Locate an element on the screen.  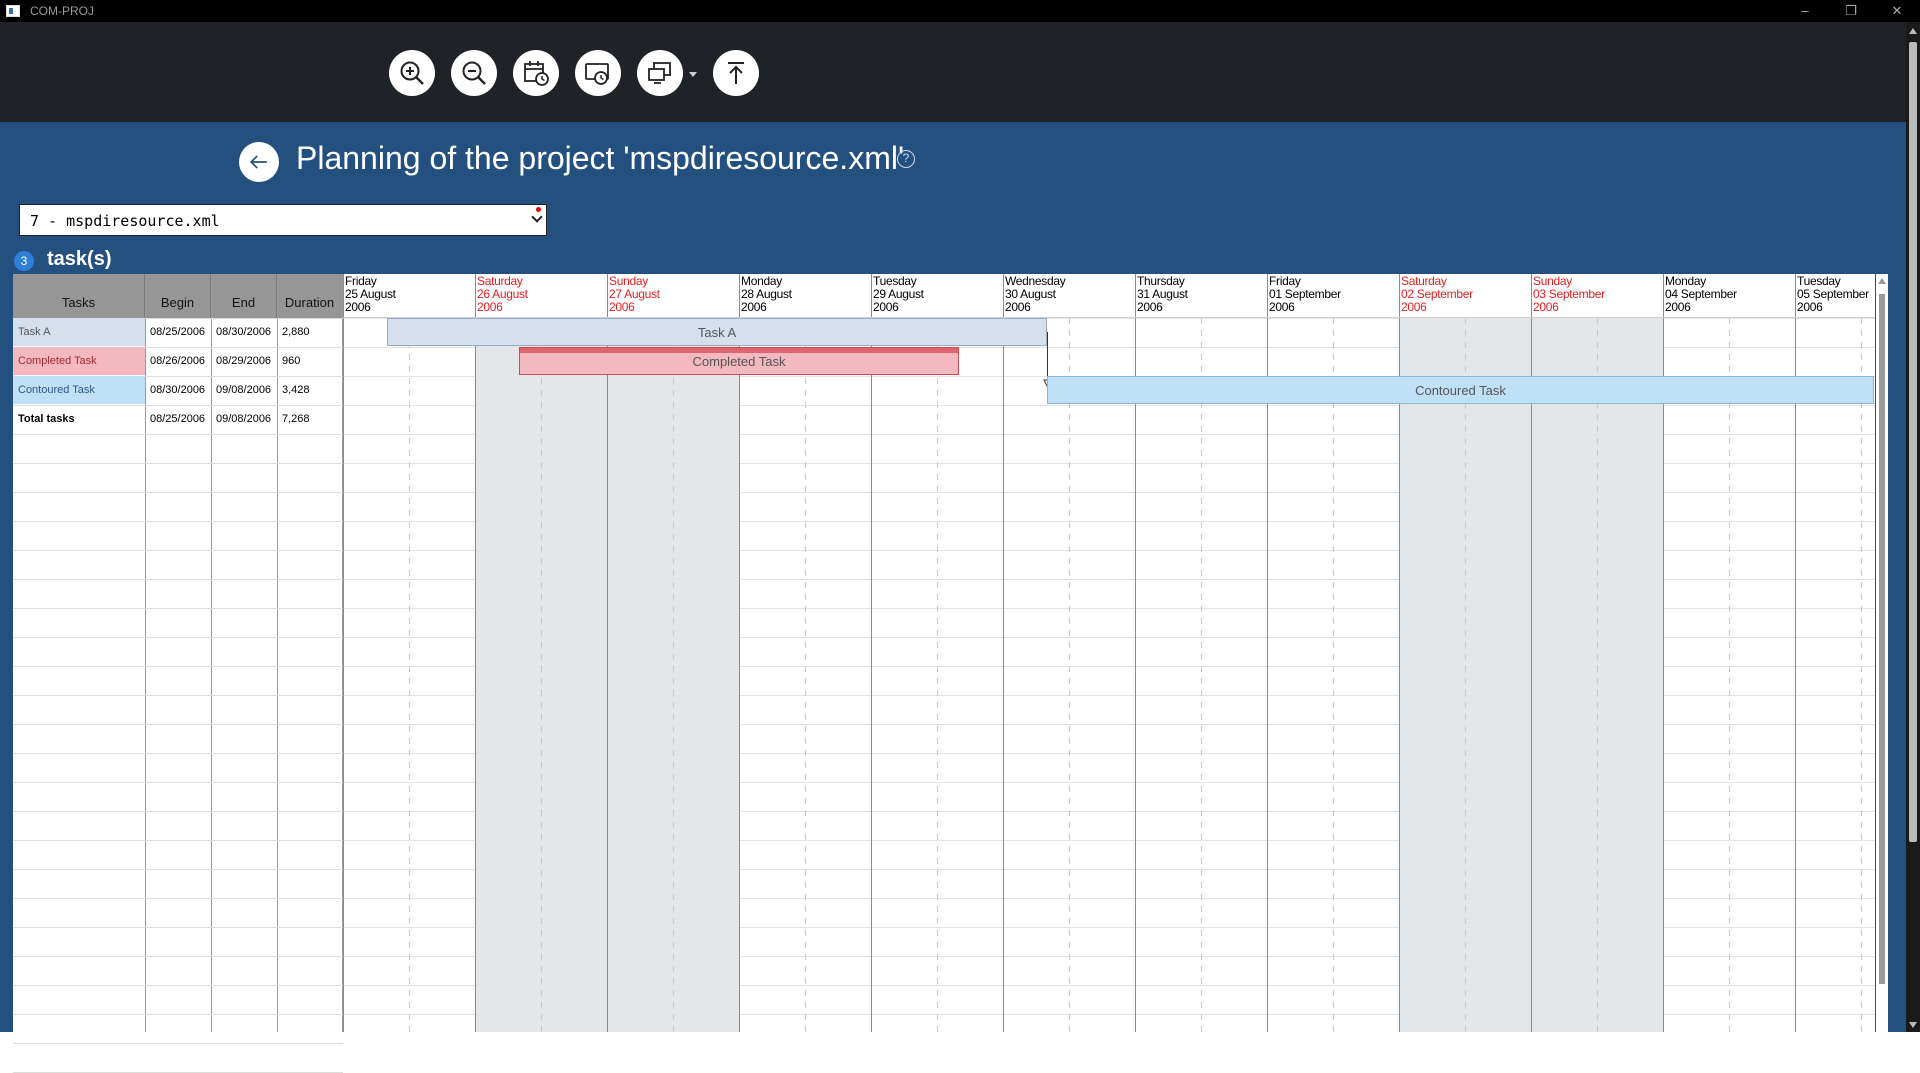
task-begin-cell: 08/25/2006 is located at coordinates (178, 332).